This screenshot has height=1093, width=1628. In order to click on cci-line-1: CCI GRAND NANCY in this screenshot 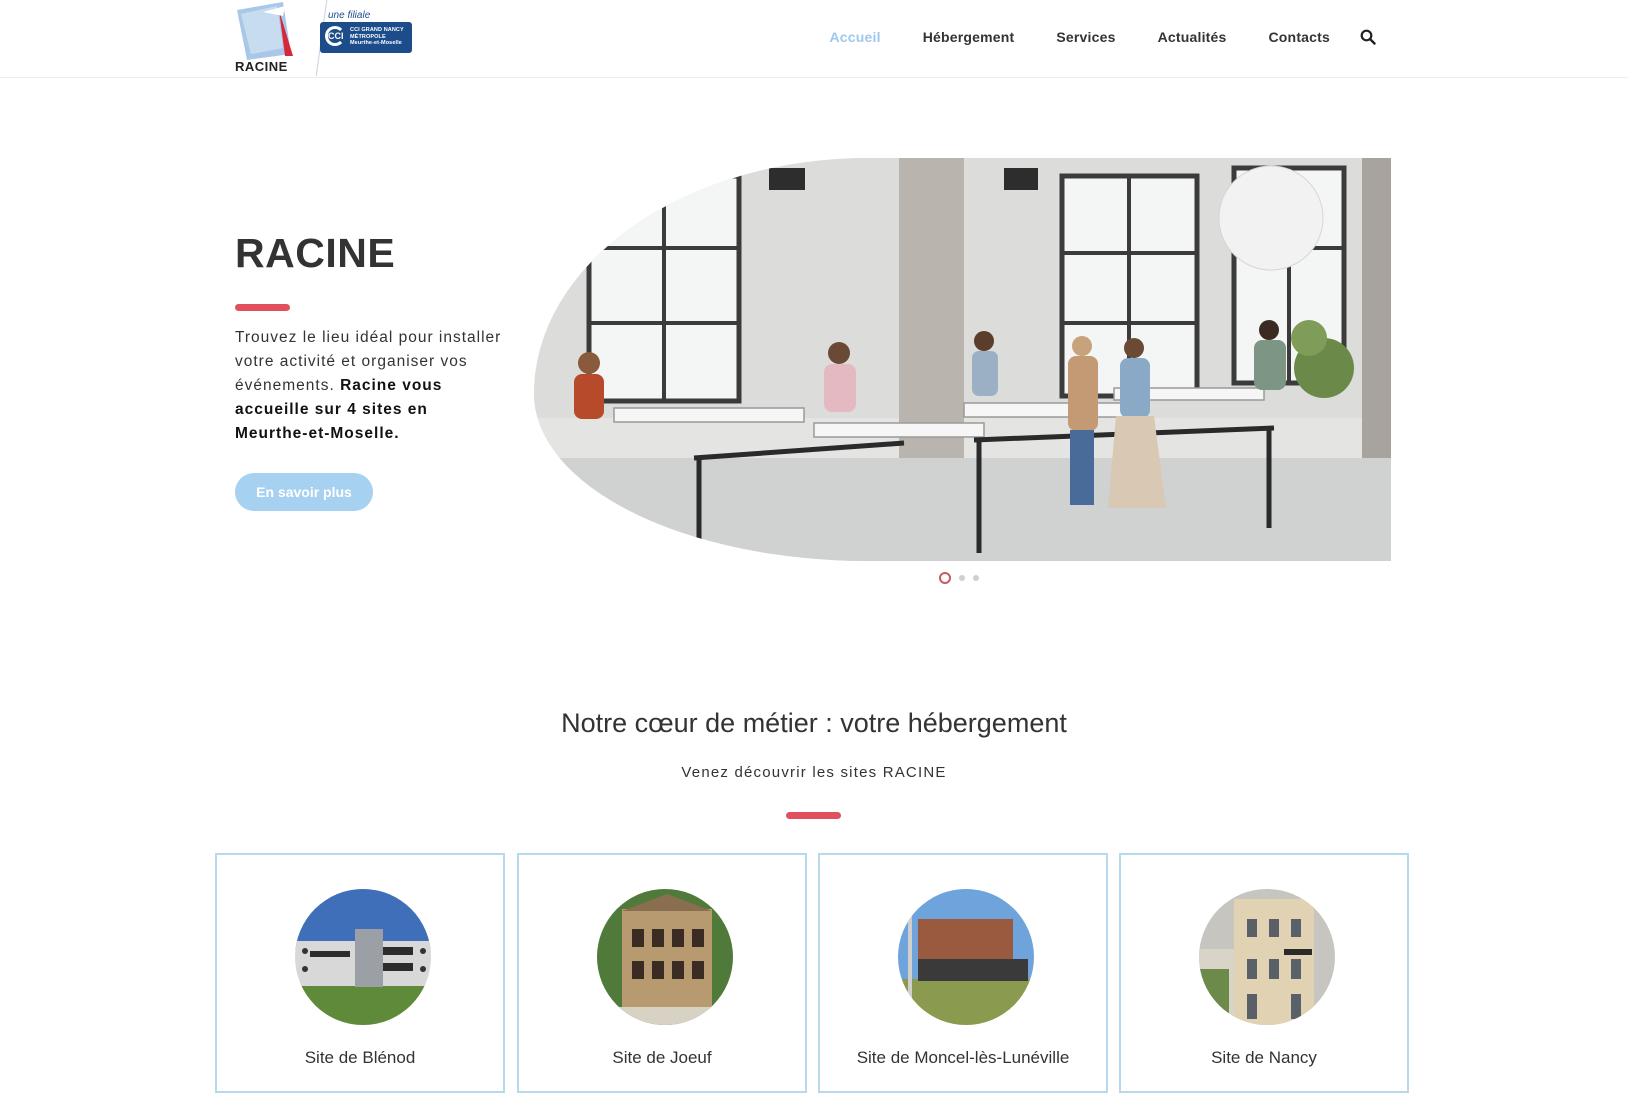, I will do `click(377, 30)`.